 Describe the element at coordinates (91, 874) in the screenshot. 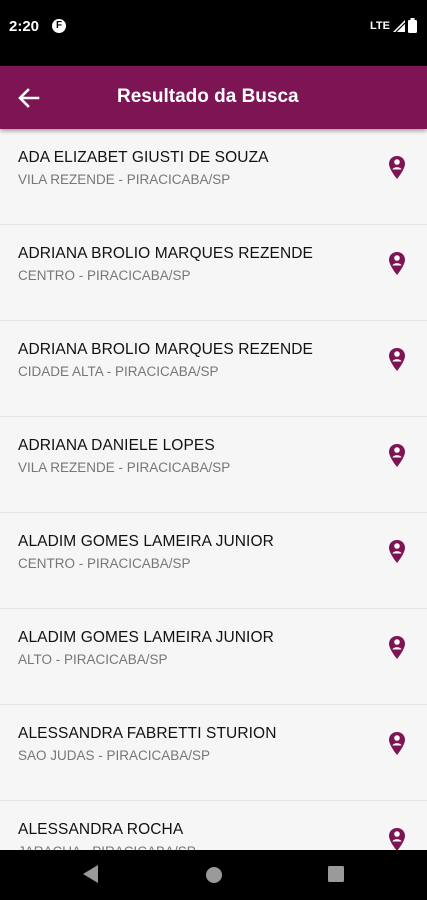

I see `nav-back-icon` at that location.